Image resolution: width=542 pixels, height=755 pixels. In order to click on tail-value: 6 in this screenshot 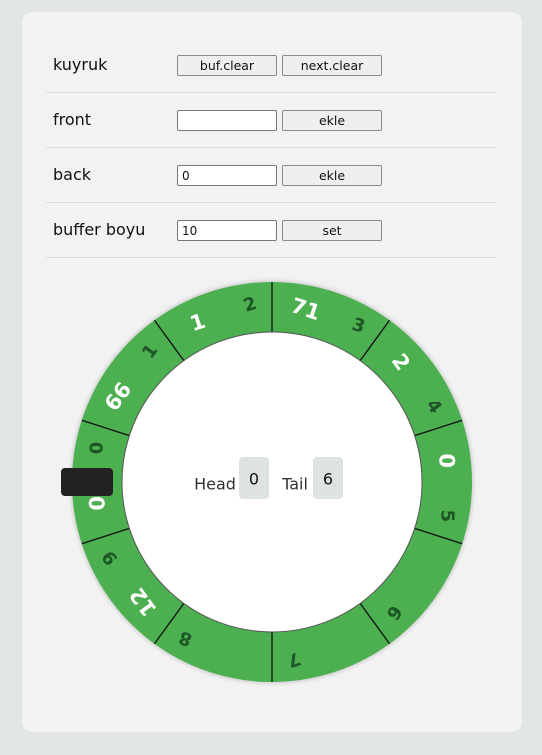, I will do `click(328, 479)`.